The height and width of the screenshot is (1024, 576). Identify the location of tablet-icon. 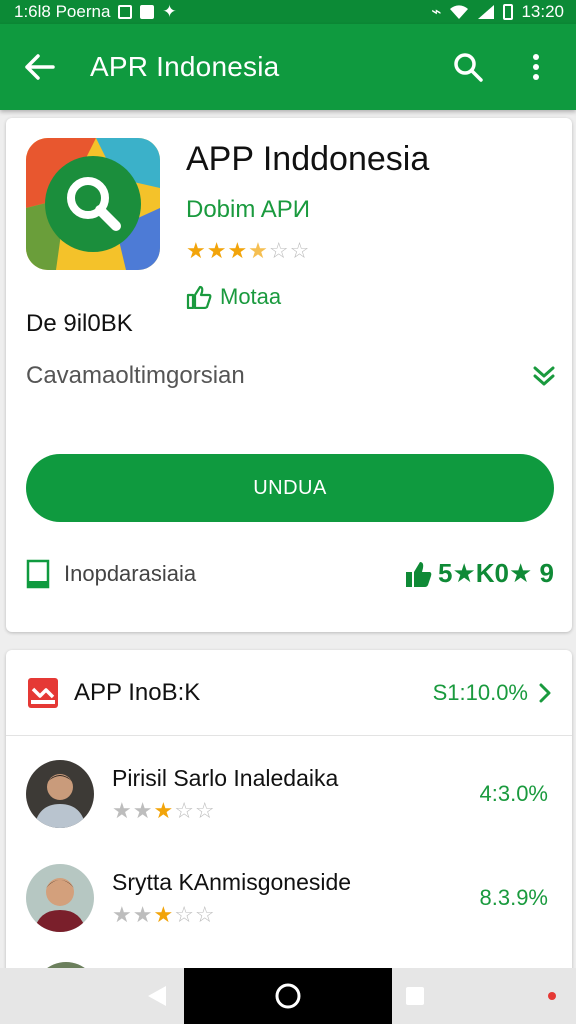
(38, 573).